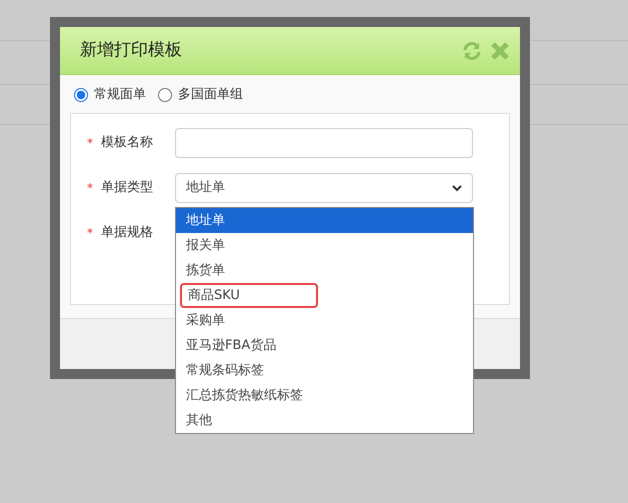  Describe the element at coordinates (249, 295) in the screenshot. I see `dropdown-option: 商品SKU` at that location.